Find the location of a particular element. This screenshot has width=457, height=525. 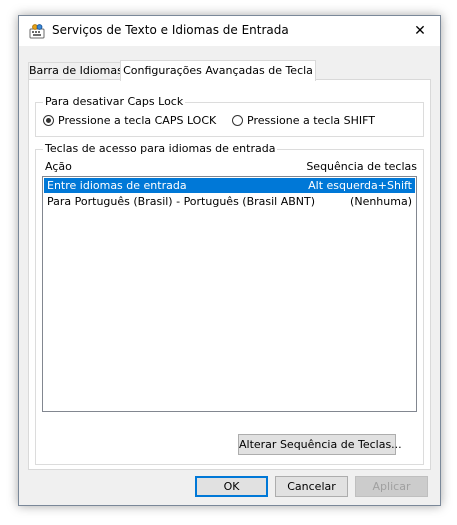

tab-configuracoes-avancadas: Configurações Avançadas de Tecla is located at coordinates (218, 70).